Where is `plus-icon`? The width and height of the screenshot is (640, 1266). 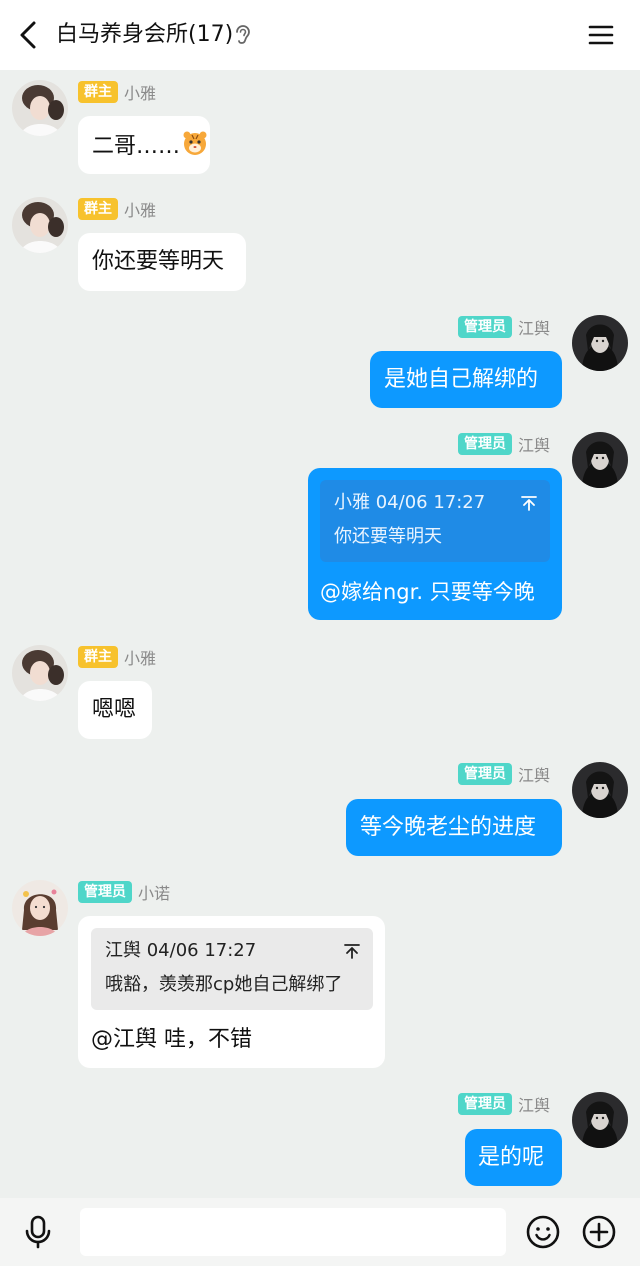 plus-icon is located at coordinates (599, 1232).